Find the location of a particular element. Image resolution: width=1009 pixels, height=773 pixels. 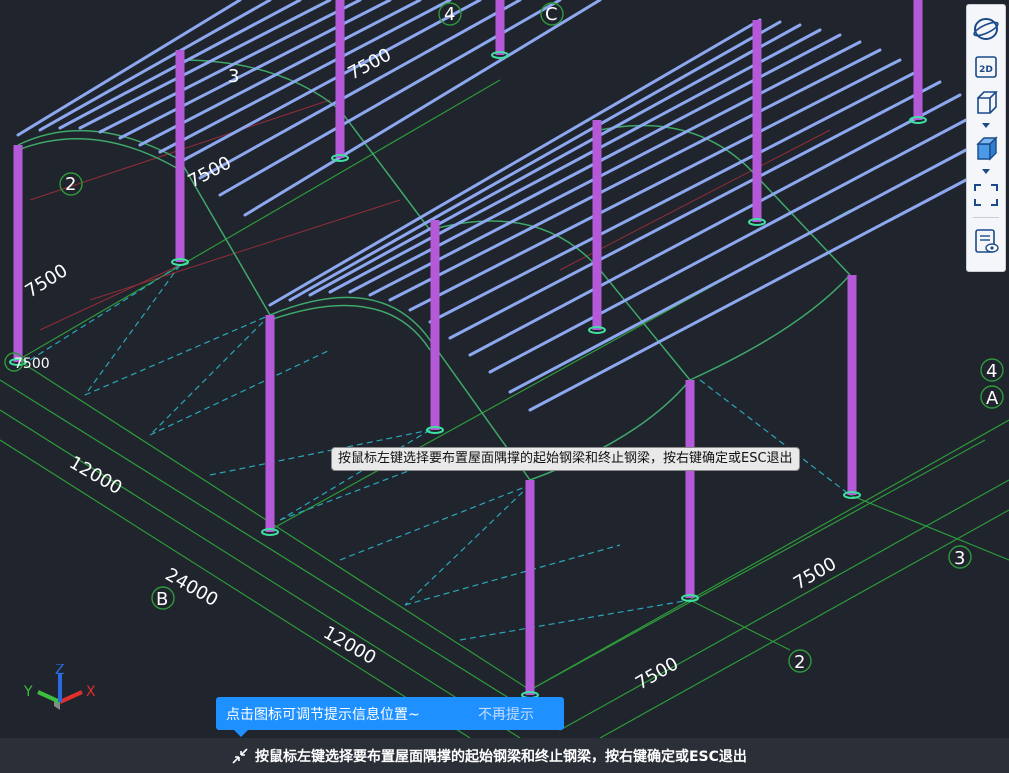

view-toolbar: 2D is located at coordinates (986, 138).